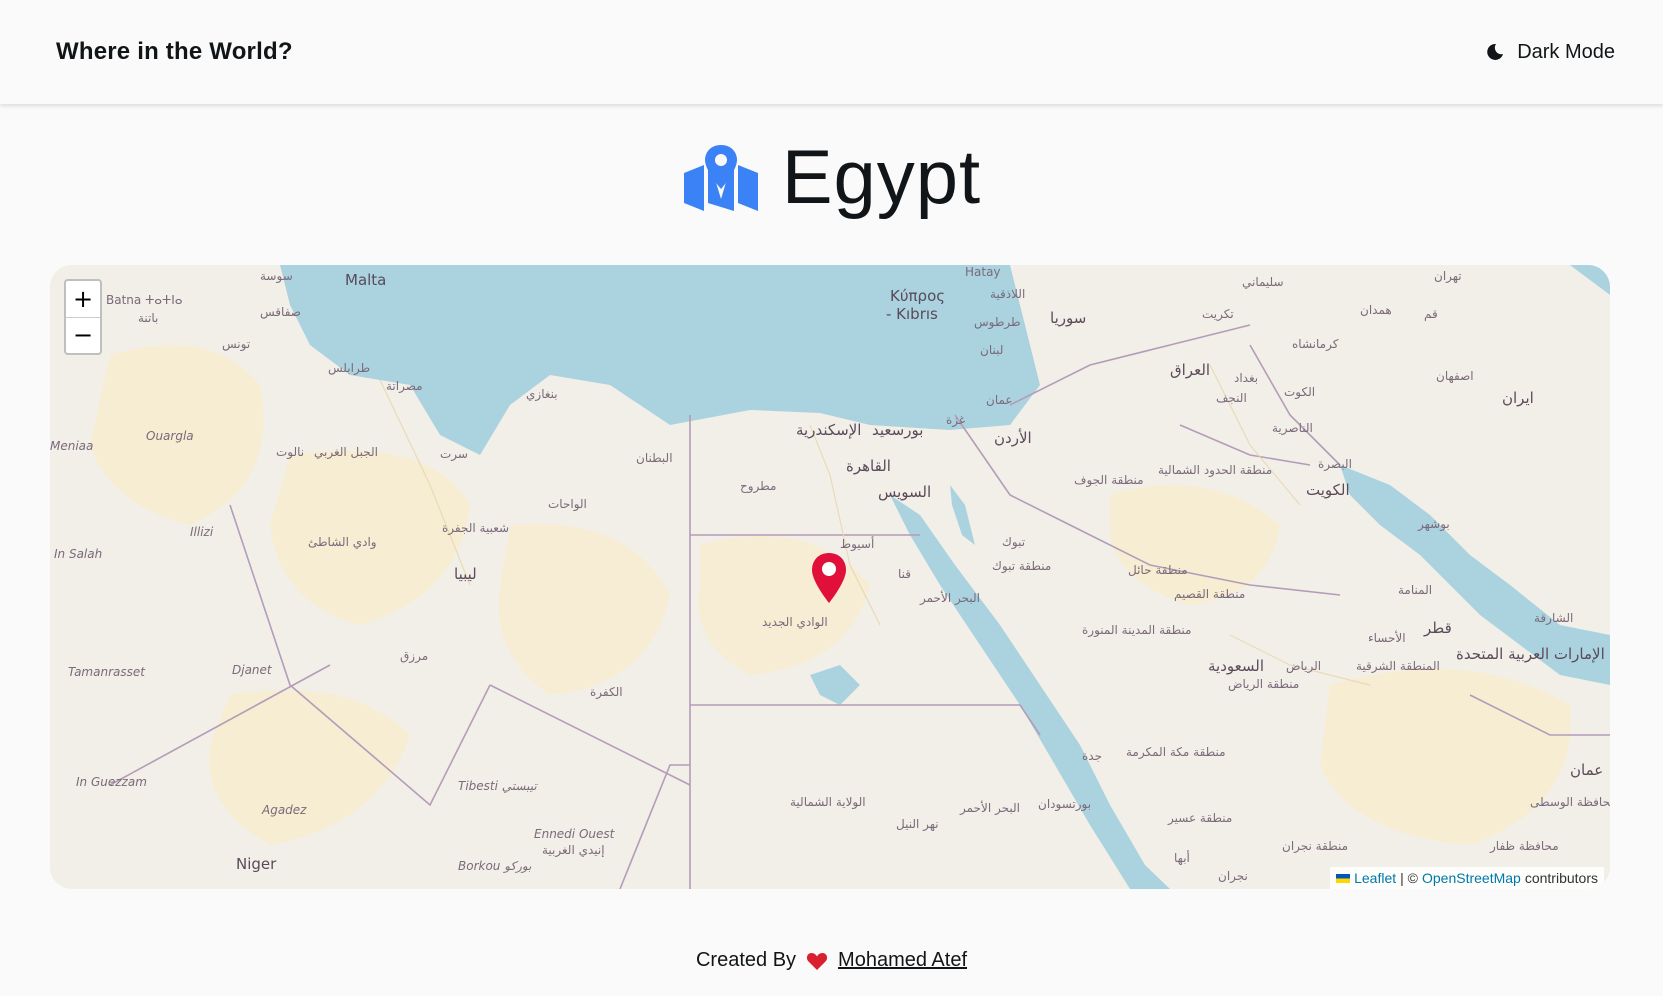  Describe the element at coordinates (1387, 638) in the screenshot. I see `map-label: الأحساء` at that location.